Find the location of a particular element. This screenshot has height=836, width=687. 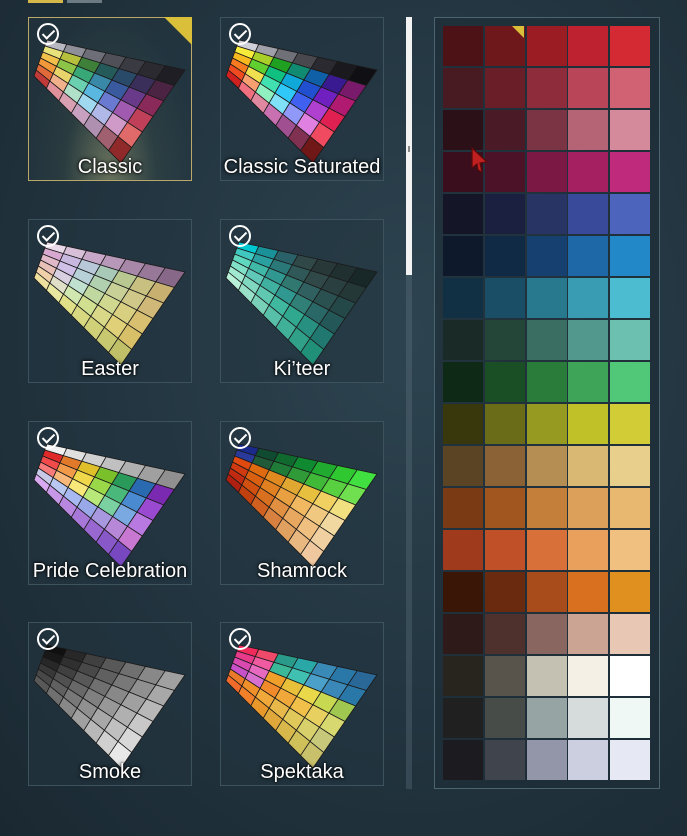

palette-tile-classic-saturated: Classic Saturated is located at coordinates (302, 99).